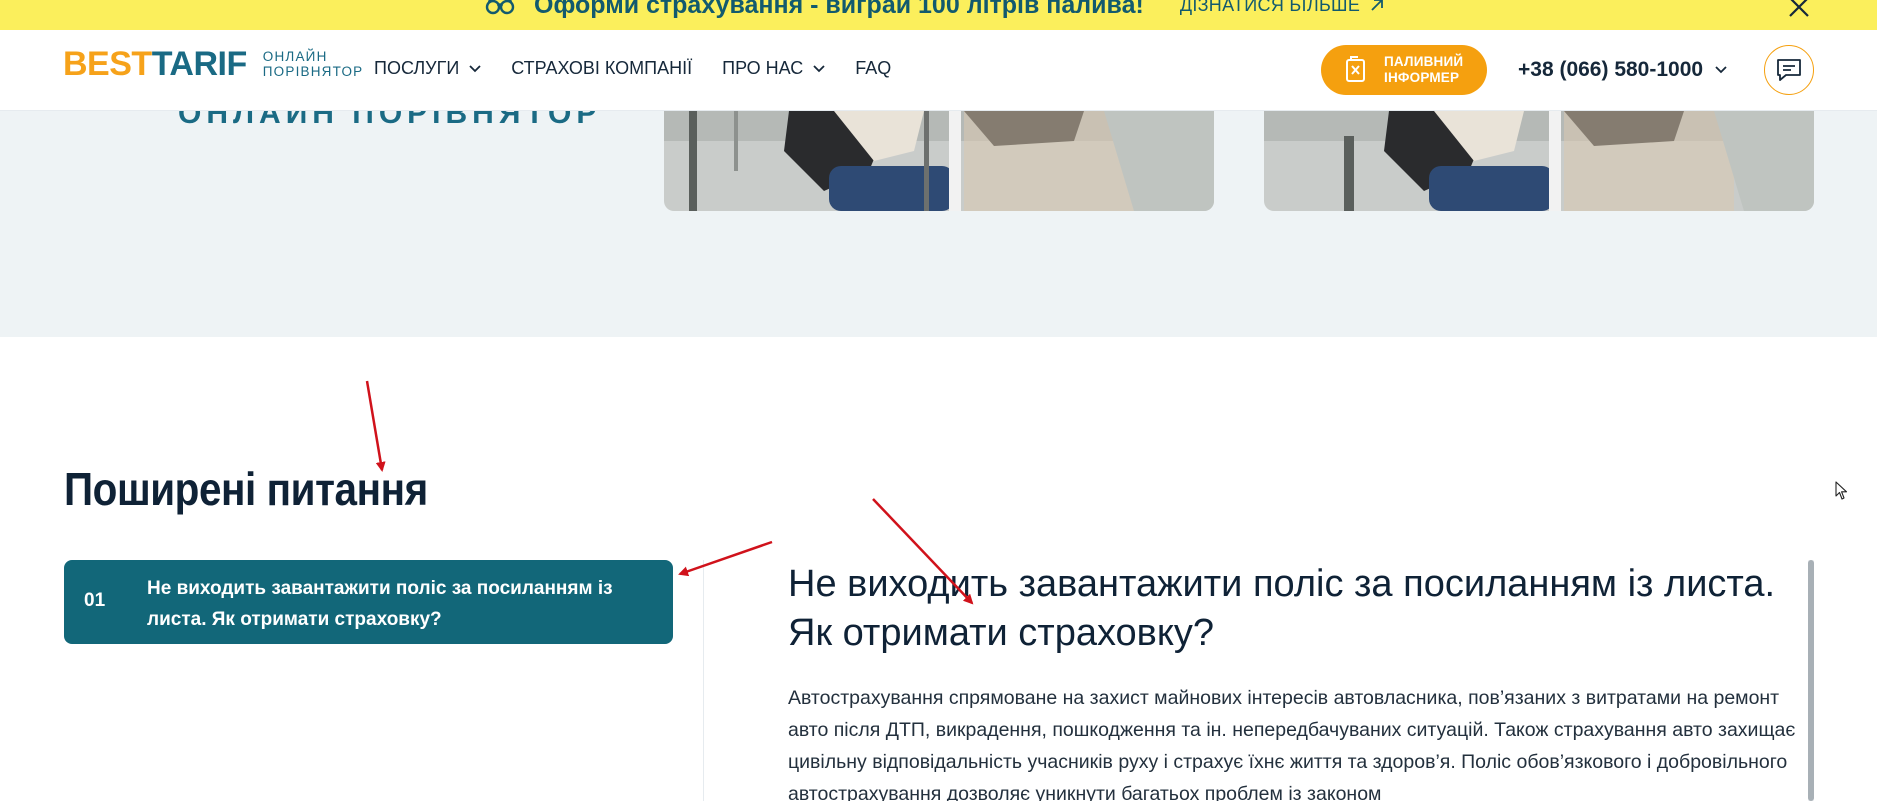 Image resolution: width=1877 pixels, height=801 pixels. I want to click on fuel-informer-label: ПАЛИВНИЙ ІНФОРМЕР, so click(1423, 70).